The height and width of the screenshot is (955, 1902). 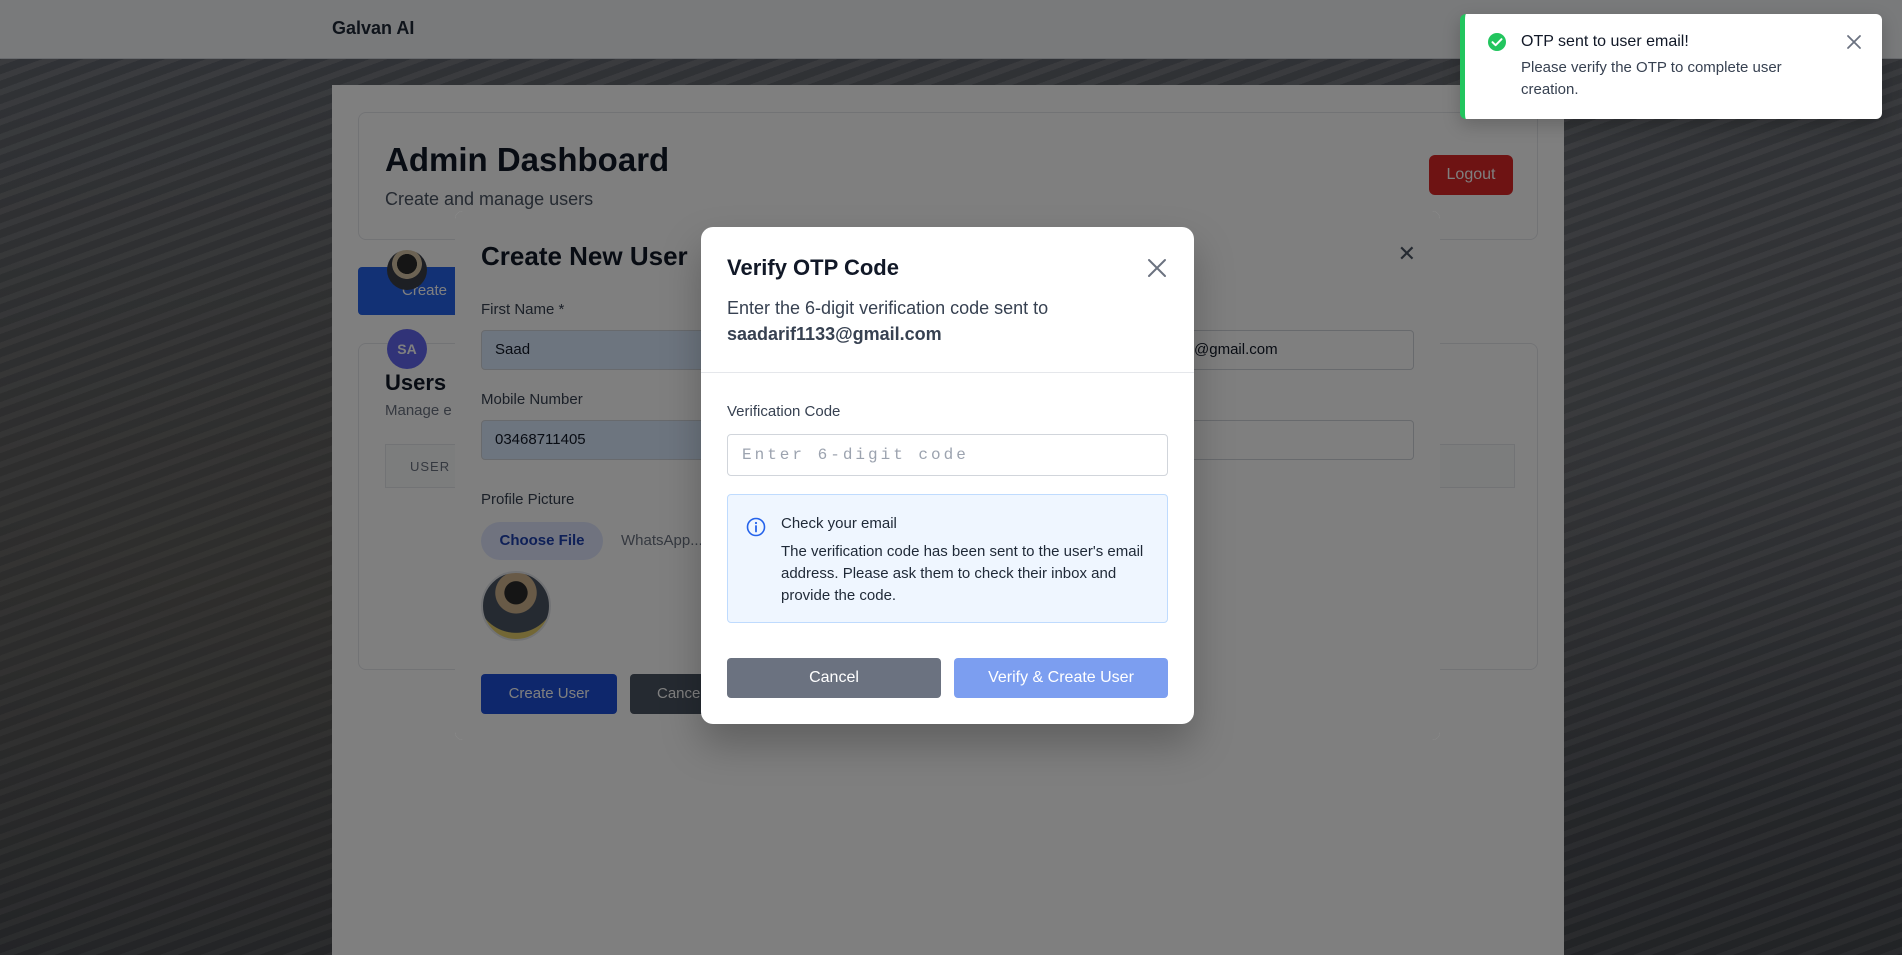 I want to click on otp-modal-title: Verify OTP Code, so click(x=813, y=267).